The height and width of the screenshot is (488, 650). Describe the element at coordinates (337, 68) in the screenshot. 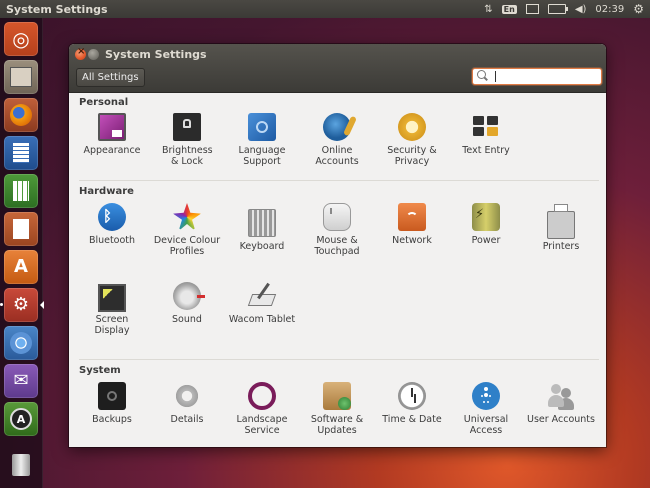

I see `window-titlebar: System Settings All Settings` at that location.